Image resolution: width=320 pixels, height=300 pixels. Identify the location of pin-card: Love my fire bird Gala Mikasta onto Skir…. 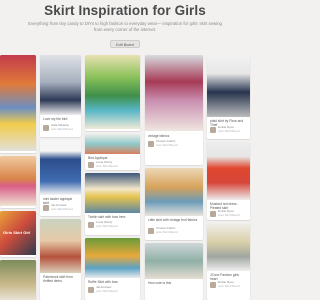
(60, 96).